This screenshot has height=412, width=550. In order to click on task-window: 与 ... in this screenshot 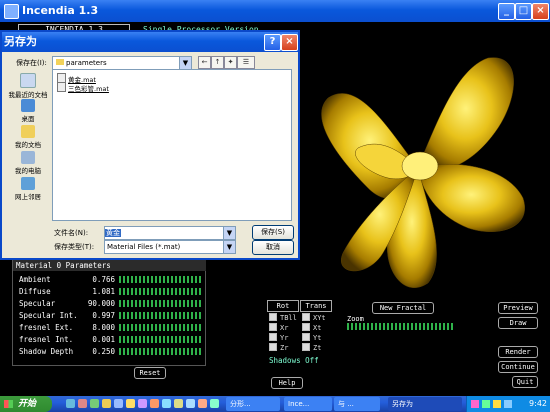, I will do `click(357, 404)`.